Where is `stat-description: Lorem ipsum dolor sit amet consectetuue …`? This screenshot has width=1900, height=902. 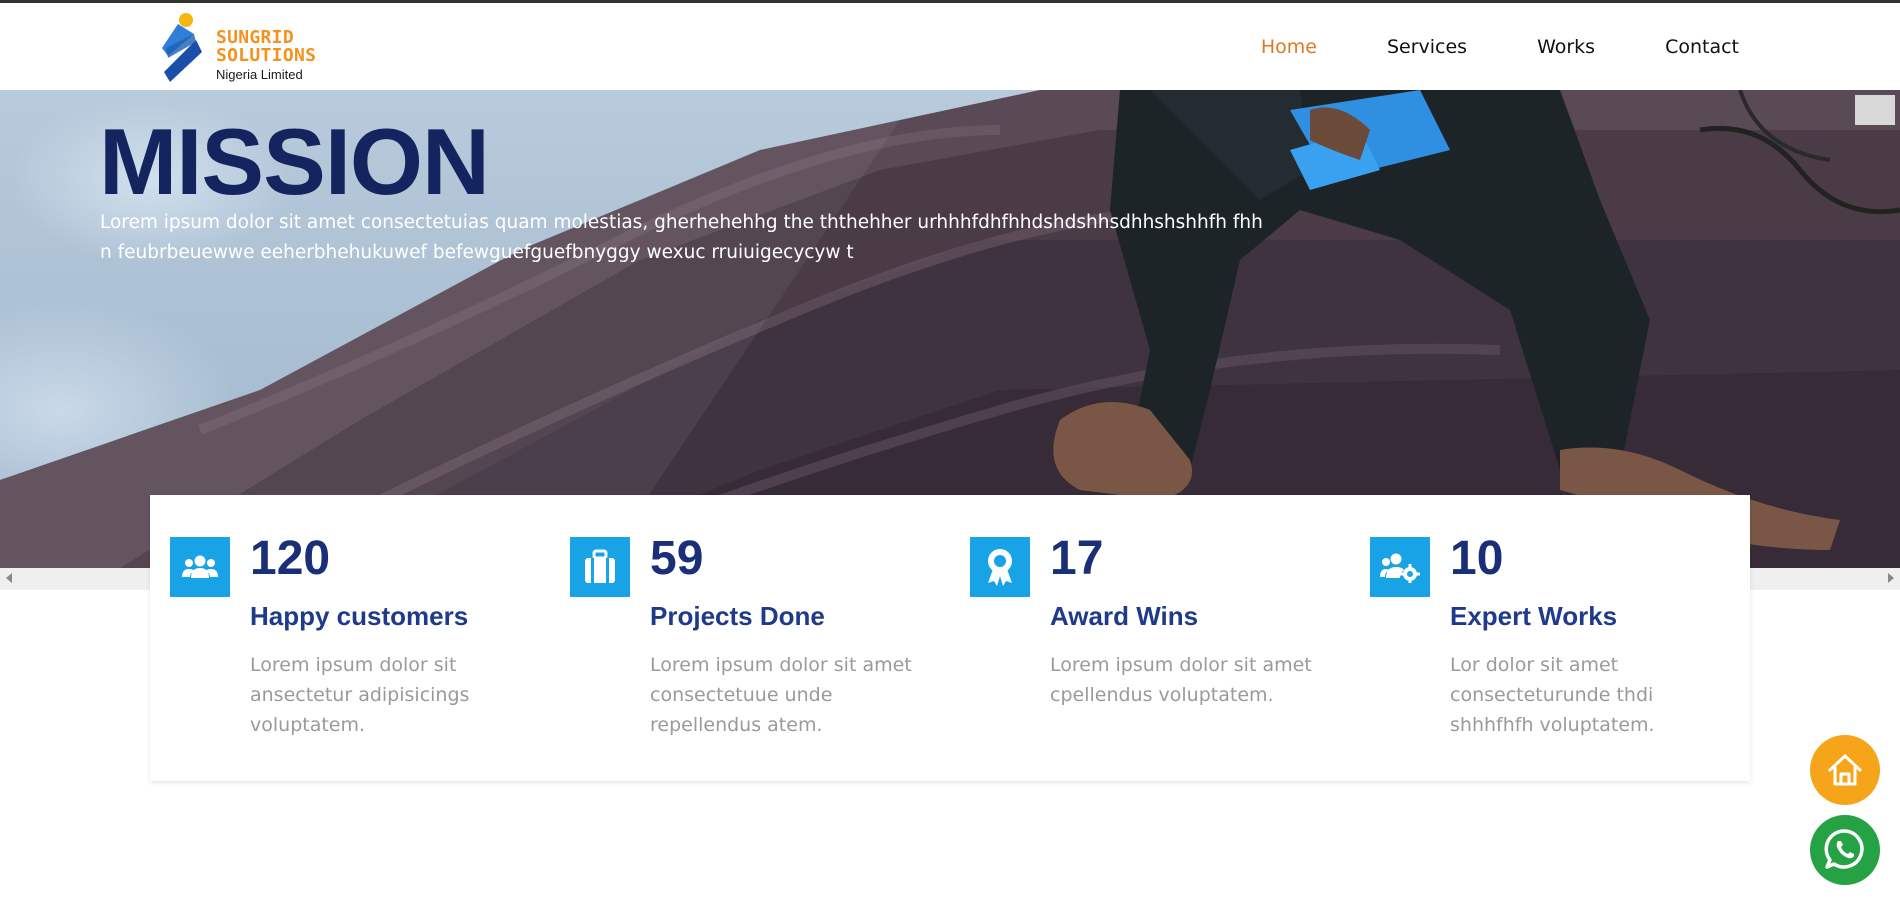
stat-description: Lorem ipsum dolor sit amet consectetuue … is located at coordinates (781, 695).